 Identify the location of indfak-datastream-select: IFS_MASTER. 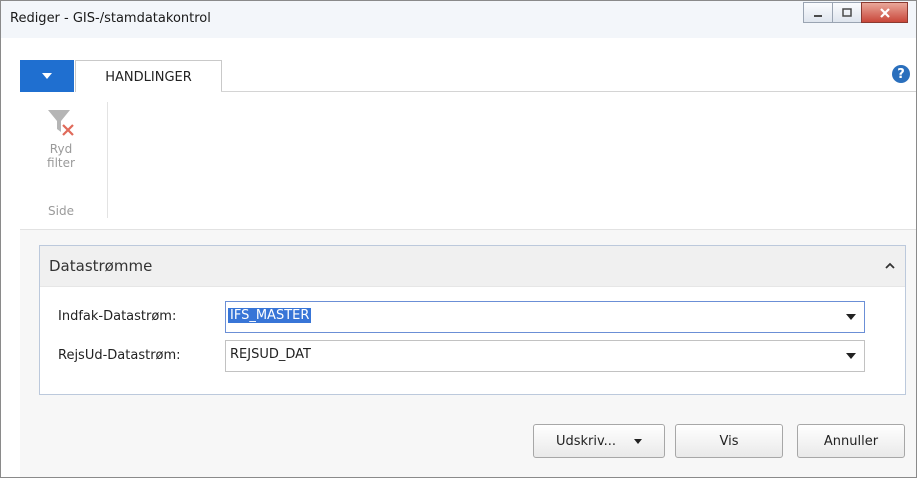
(545, 317).